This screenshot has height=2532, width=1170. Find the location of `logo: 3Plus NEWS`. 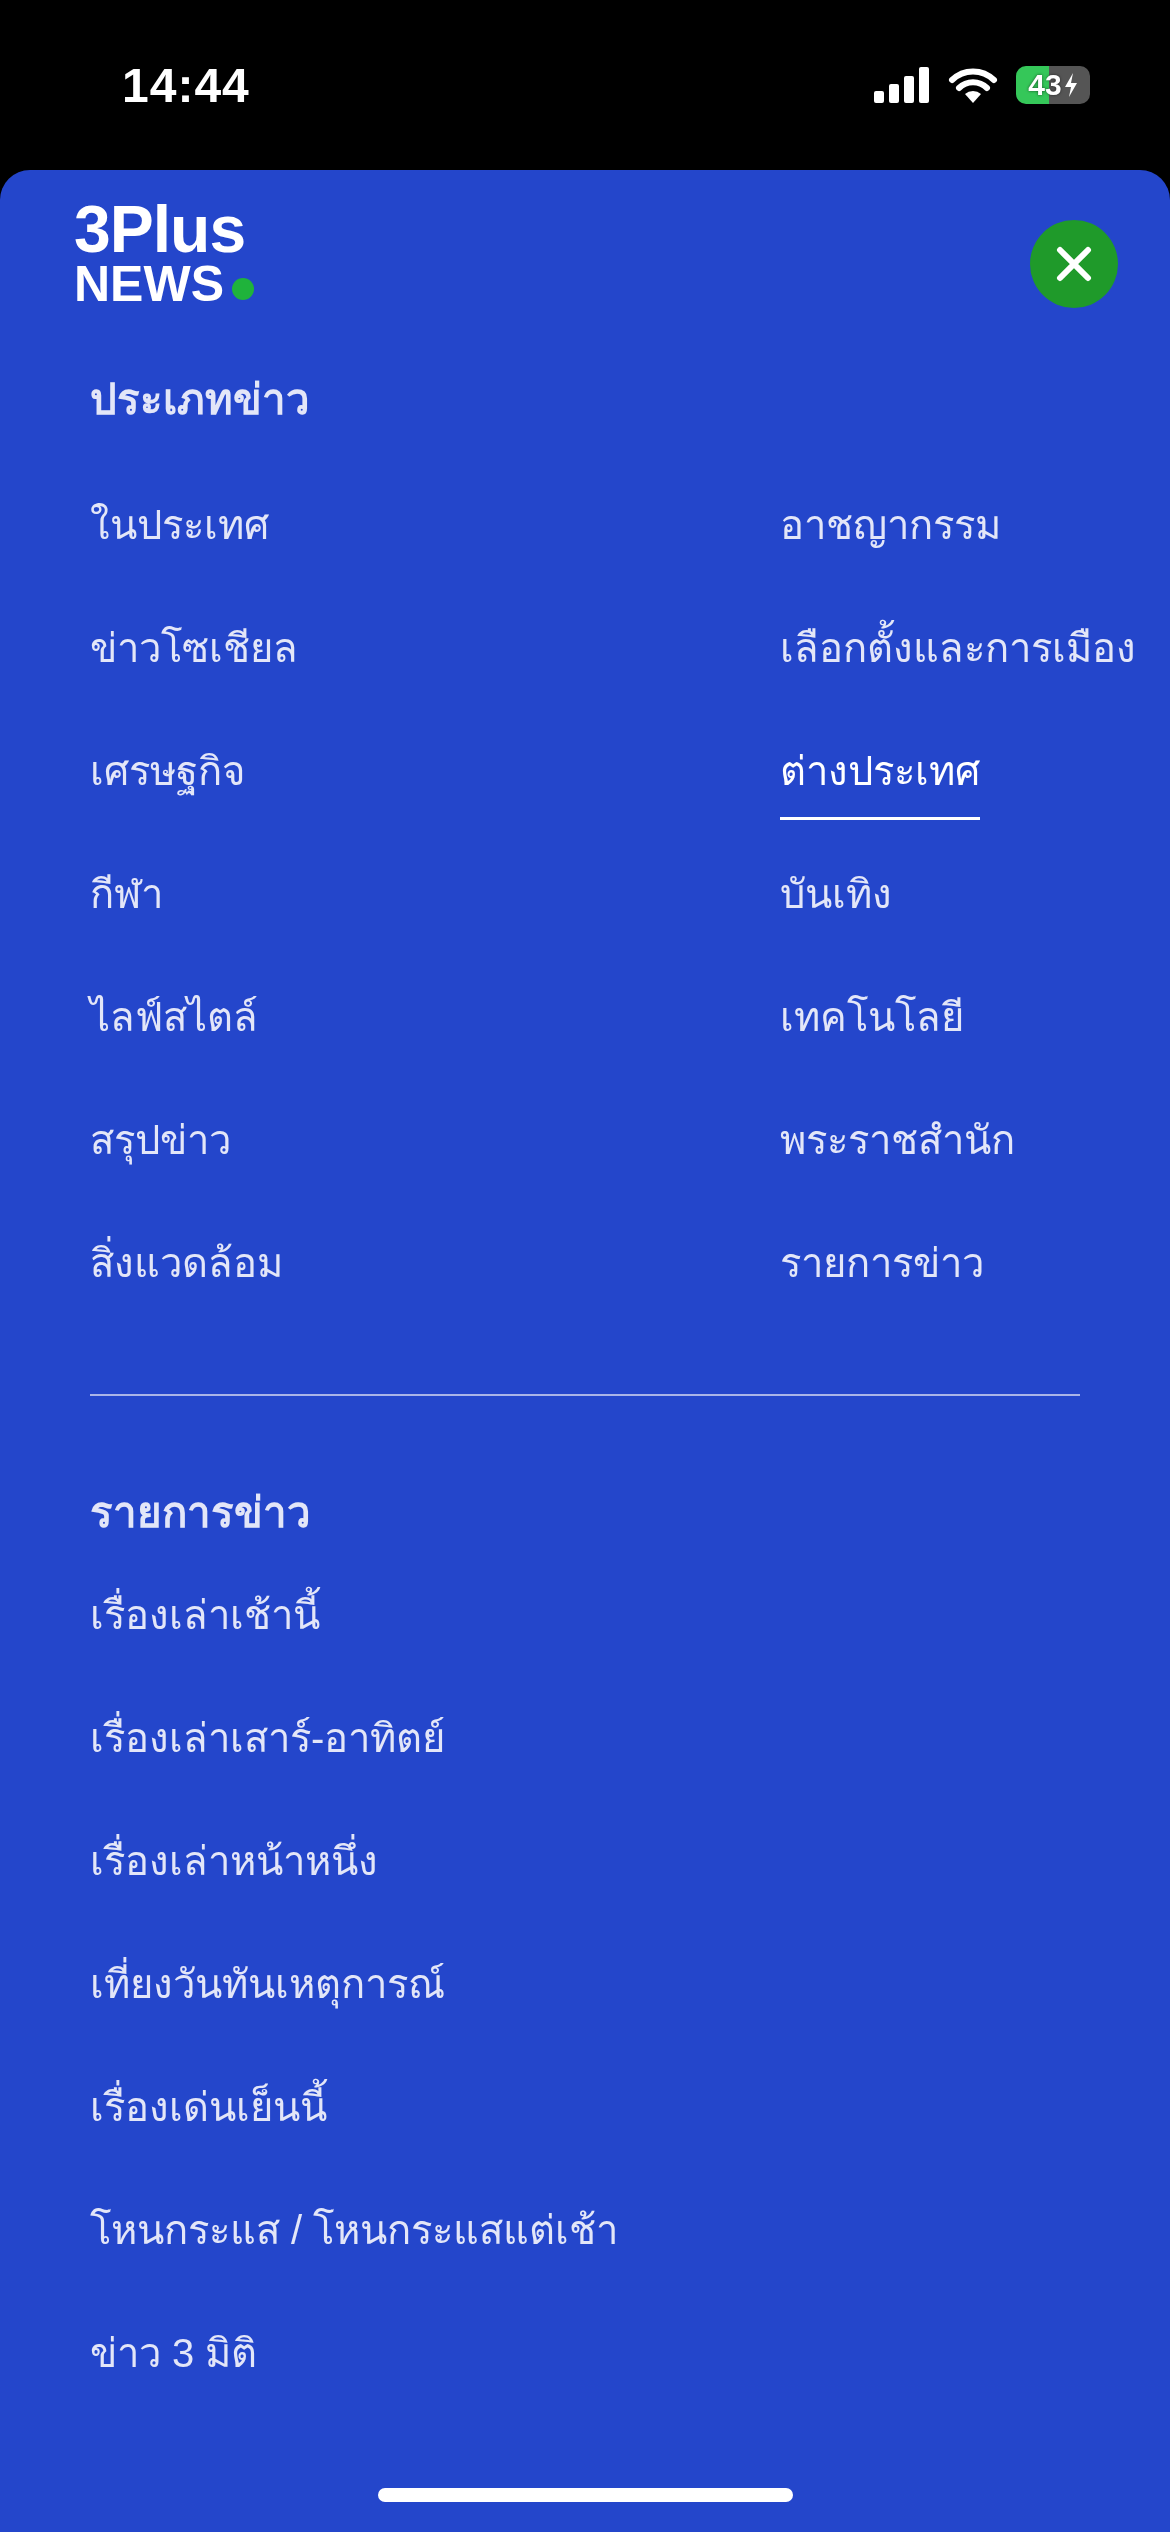

logo: 3Plus NEWS is located at coordinates (164, 253).